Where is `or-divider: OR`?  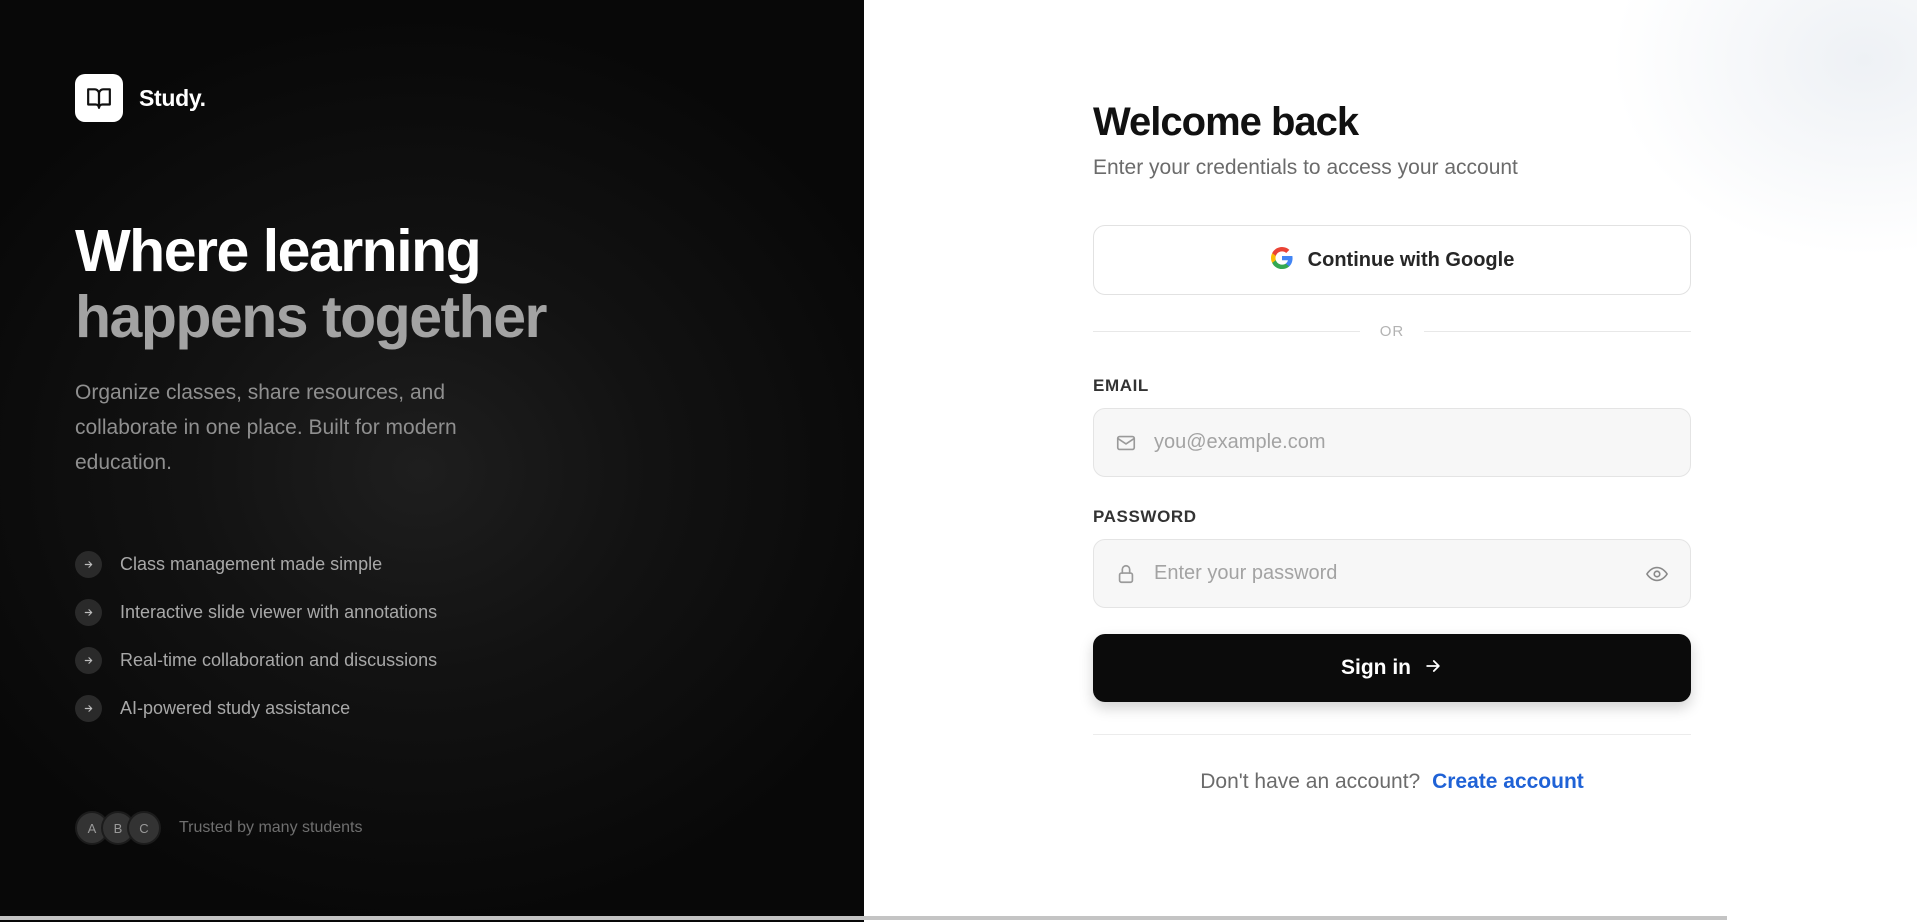 or-divider: OR is located at coordinates (1392, 331).